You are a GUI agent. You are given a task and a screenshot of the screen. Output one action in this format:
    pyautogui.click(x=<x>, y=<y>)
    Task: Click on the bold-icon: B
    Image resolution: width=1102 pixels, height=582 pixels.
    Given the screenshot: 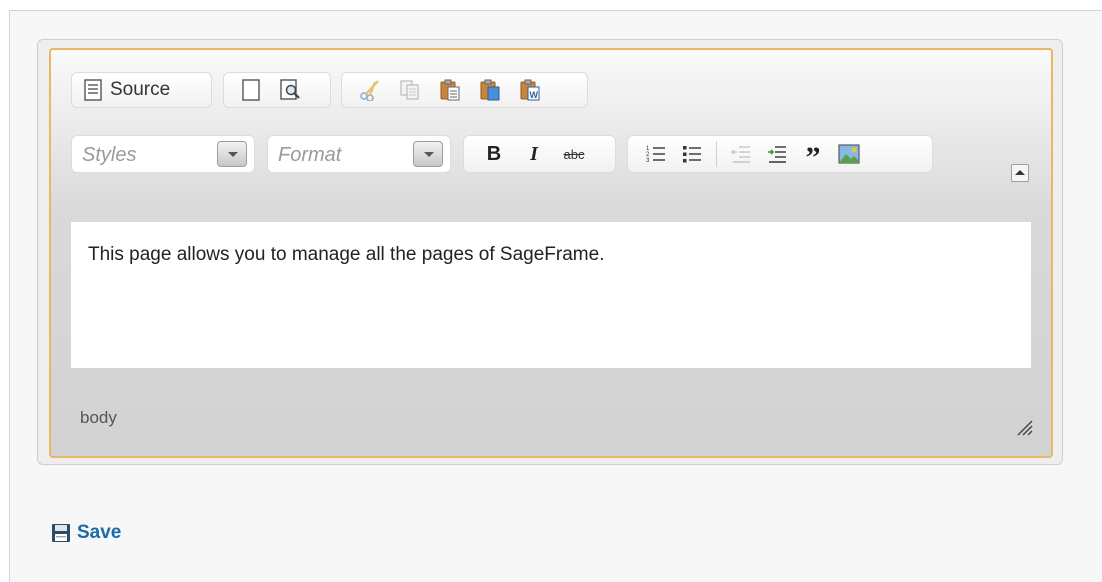 What is the action you would take?
    pyautogui.click(x=494, y=153)
    